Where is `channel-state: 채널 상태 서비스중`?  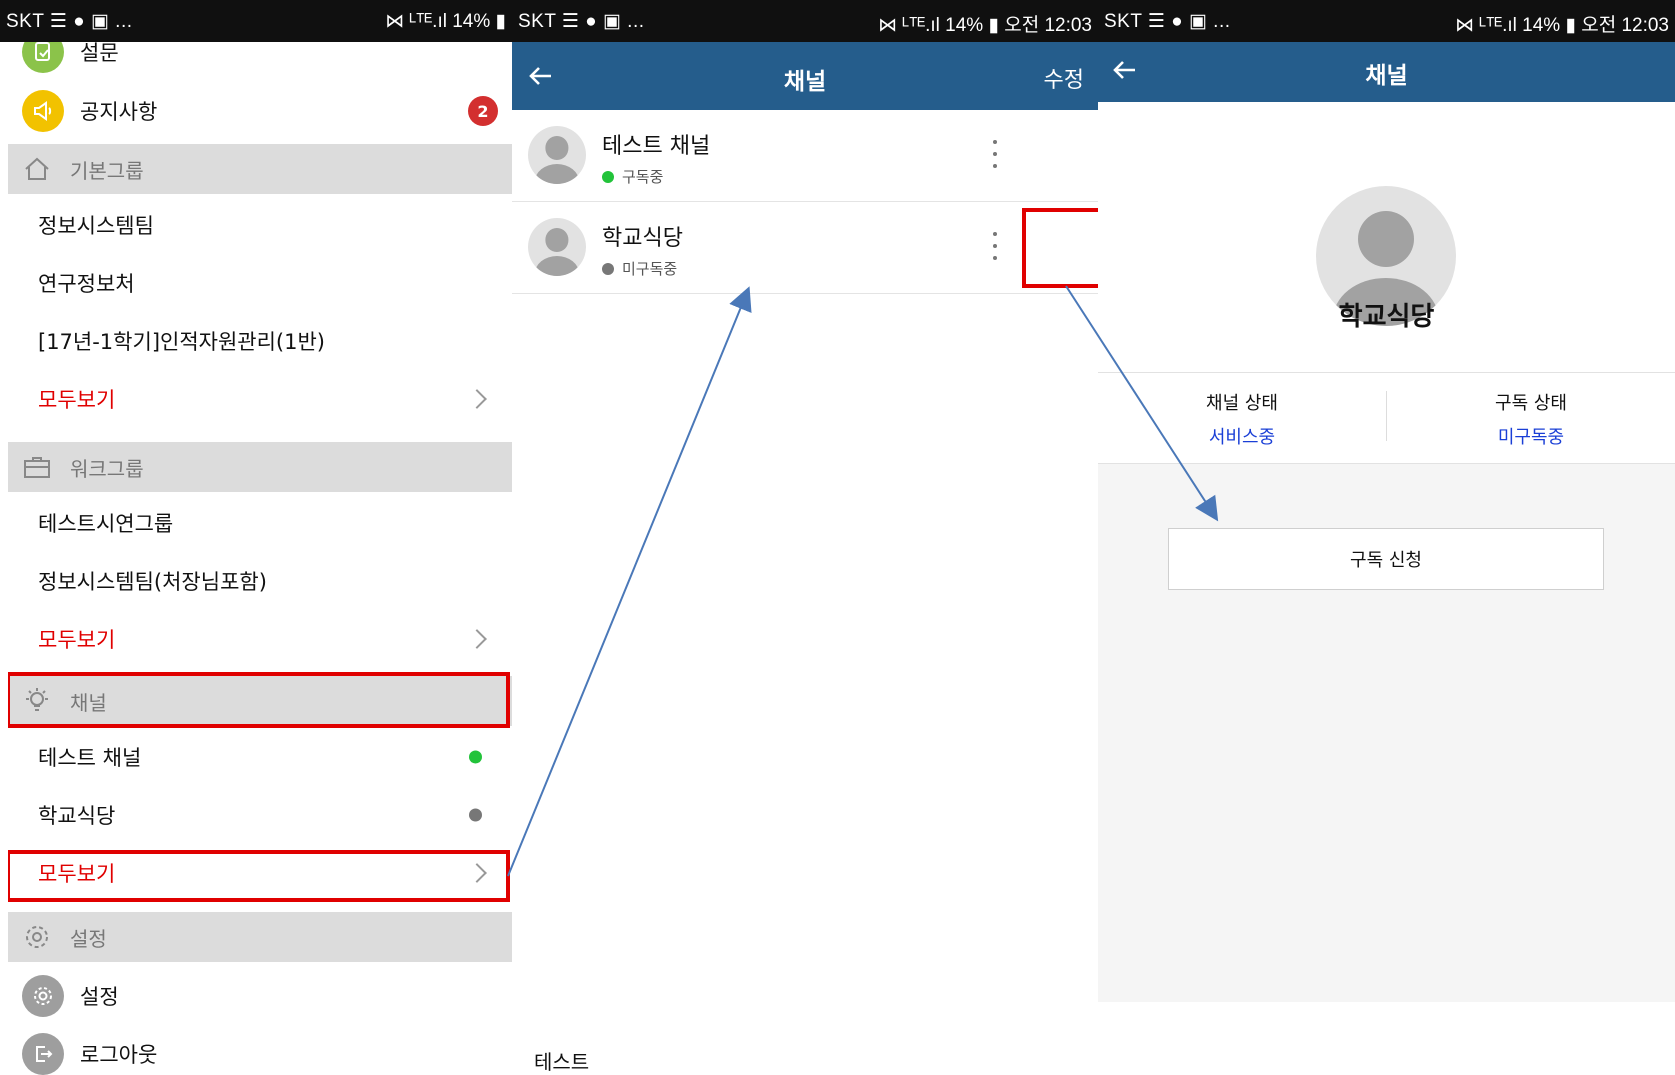 channel-state: 채널 상태 서비스중 is located at coordinates (1242, 419).